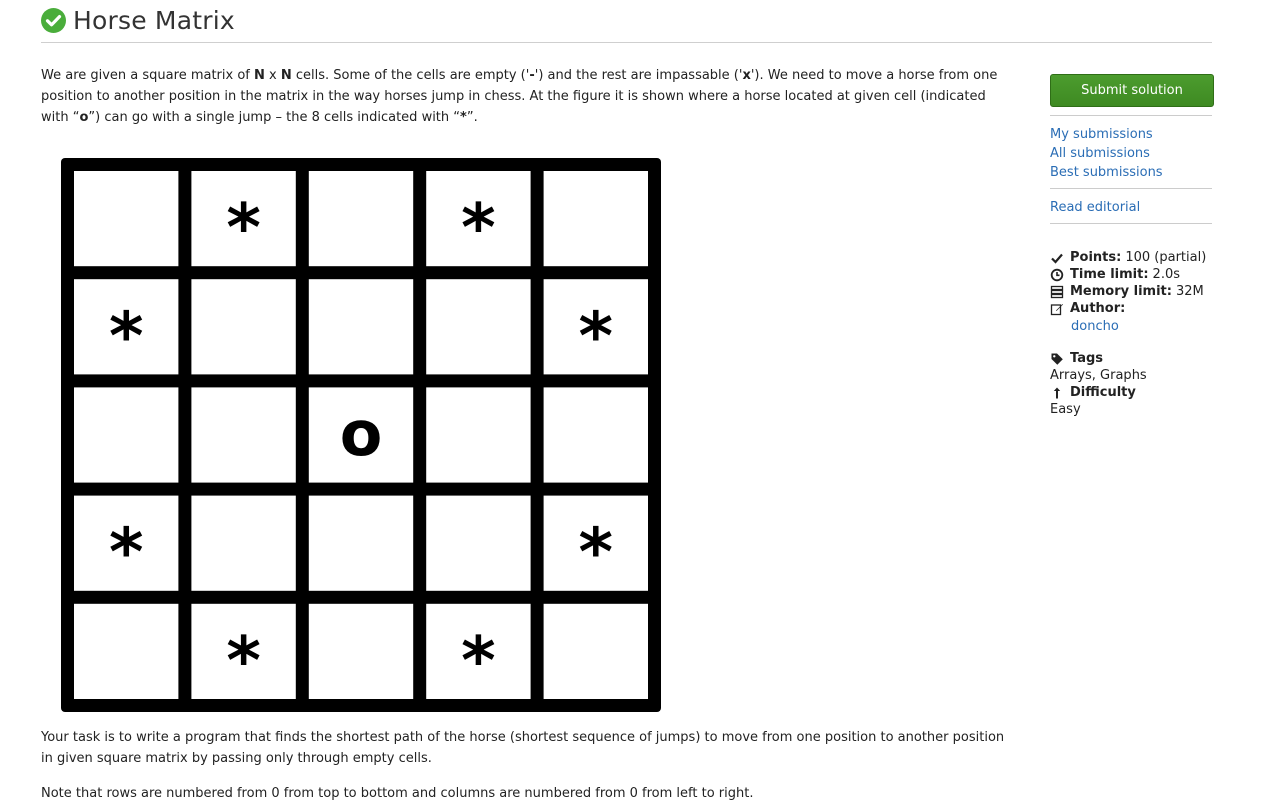 This screenshot has width=1264, height=808. Describe the element at coordinates (1057, 309) in the screenshot. I see `edit-icon` at that location.